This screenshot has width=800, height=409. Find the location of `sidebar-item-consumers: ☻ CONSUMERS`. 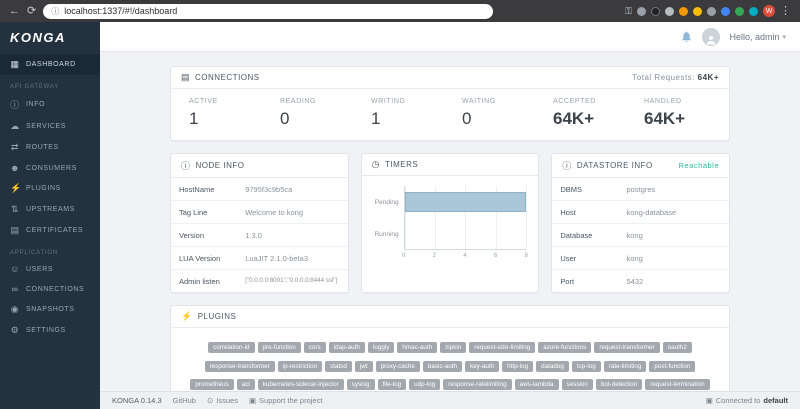

sidebar-item-consumers: ☻ CONSUMERS is located at coordinates (50, 168).